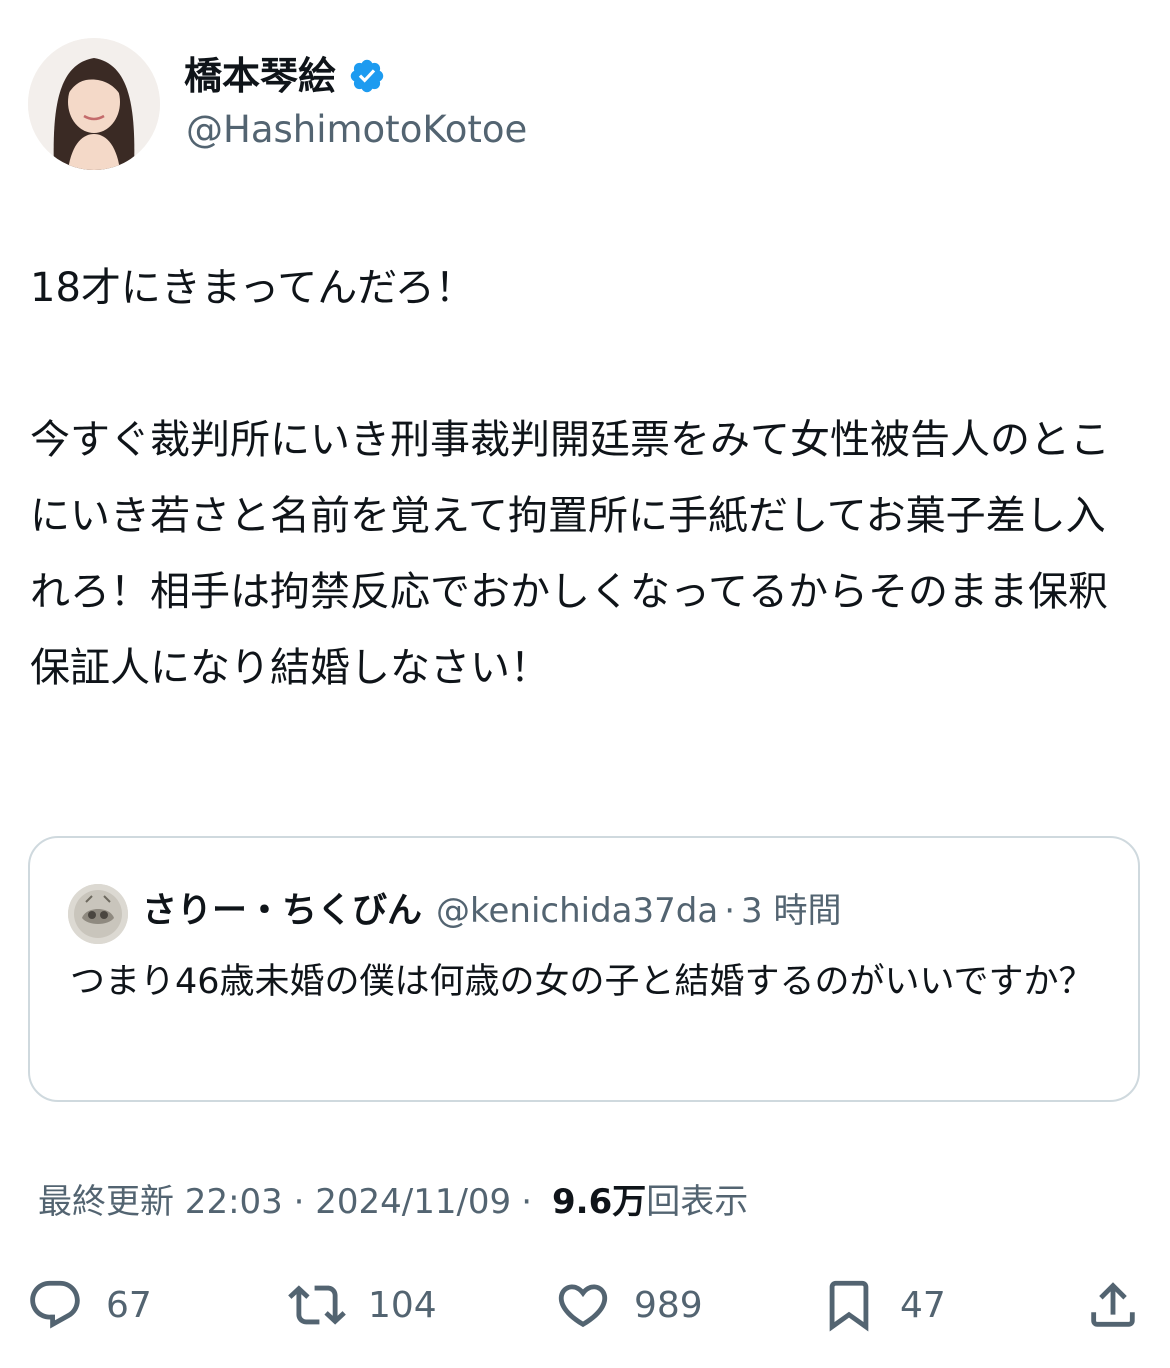 The width and height of the screenshot is (1170, 1368). Describe the element at coordinates (628, 1305) in the screenshot. I see `like-button: 989` at that location.